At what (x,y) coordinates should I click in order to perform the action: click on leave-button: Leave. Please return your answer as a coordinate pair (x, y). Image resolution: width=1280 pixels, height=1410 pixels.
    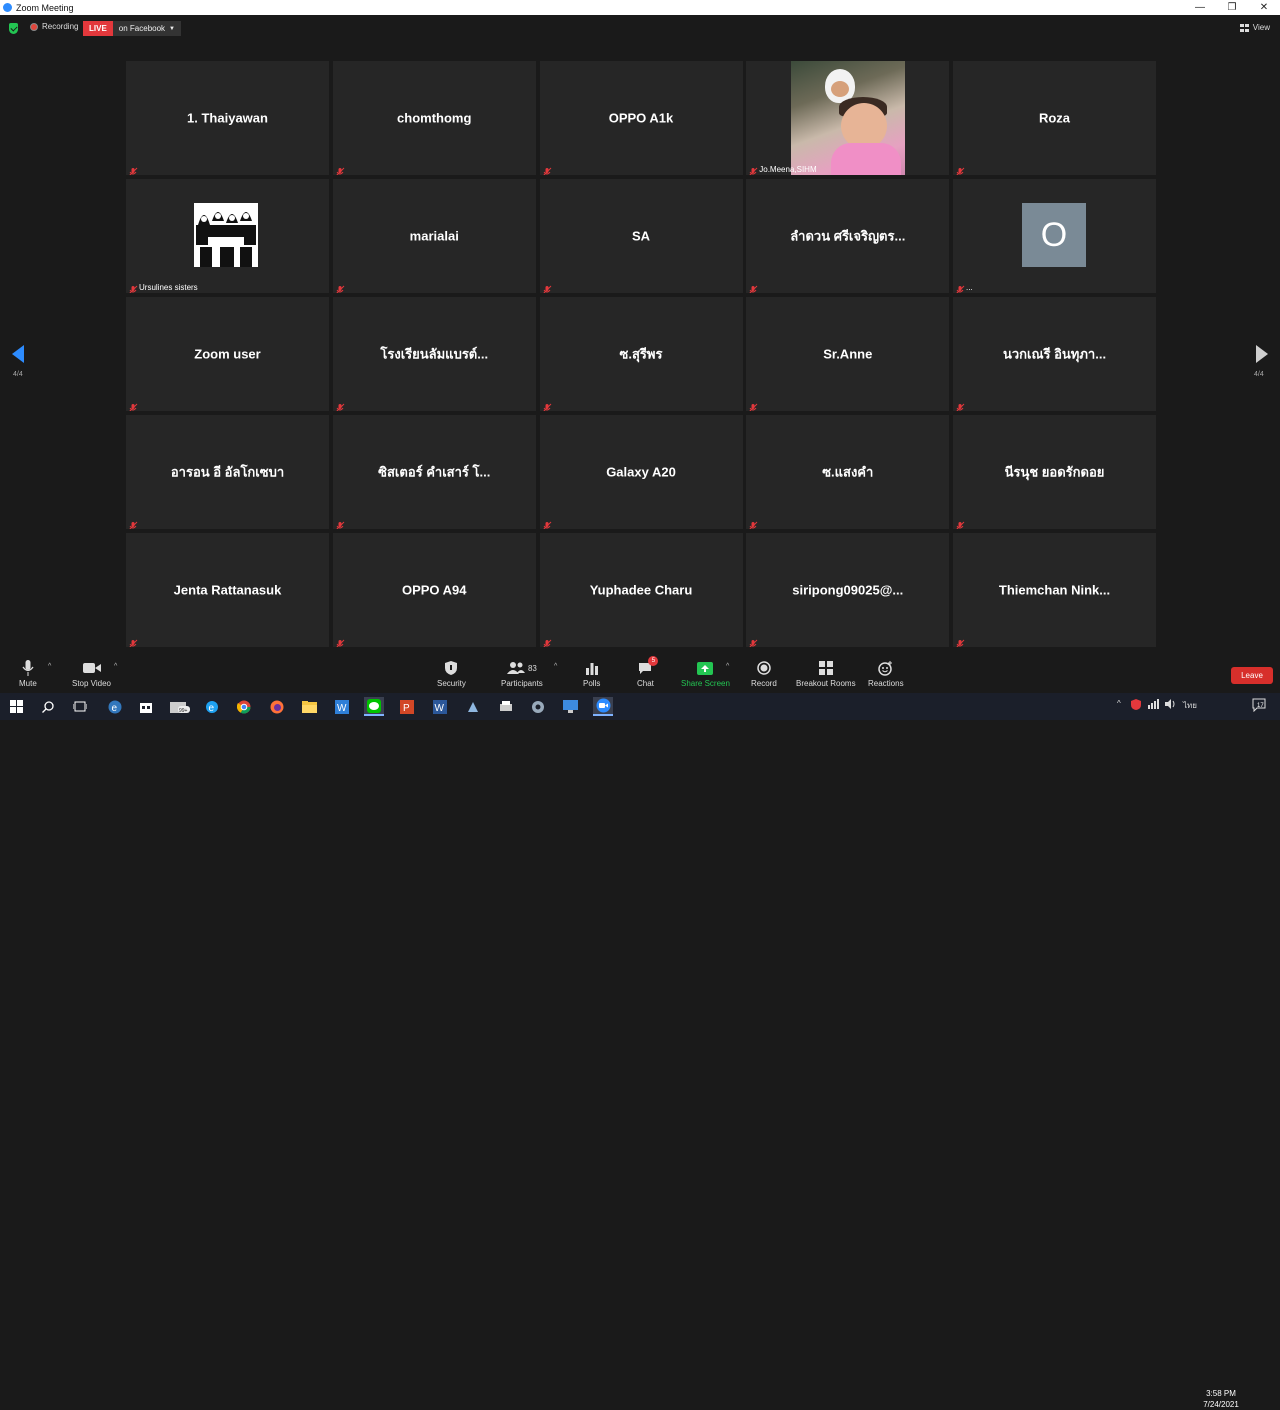
    Looking at the image, I should click on (1252, 675).